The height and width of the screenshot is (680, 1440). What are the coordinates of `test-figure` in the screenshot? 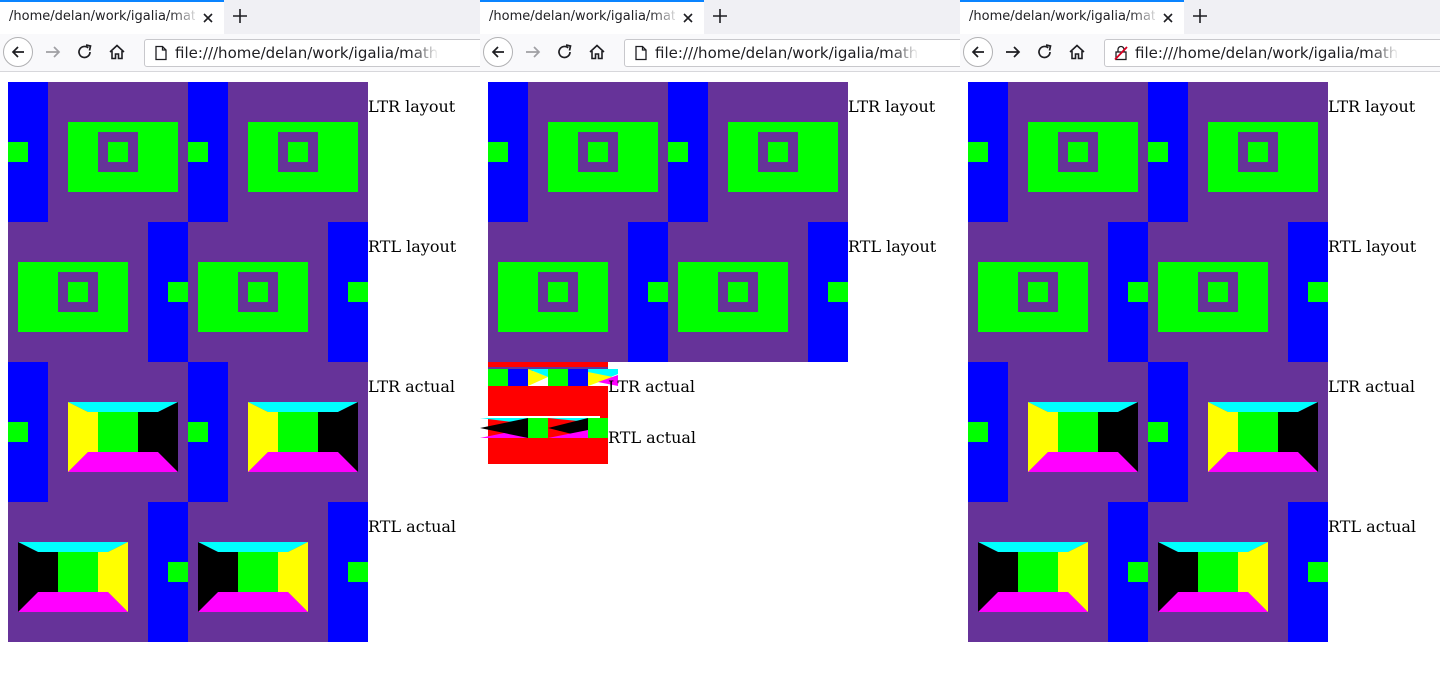 It's located at (664, 273).